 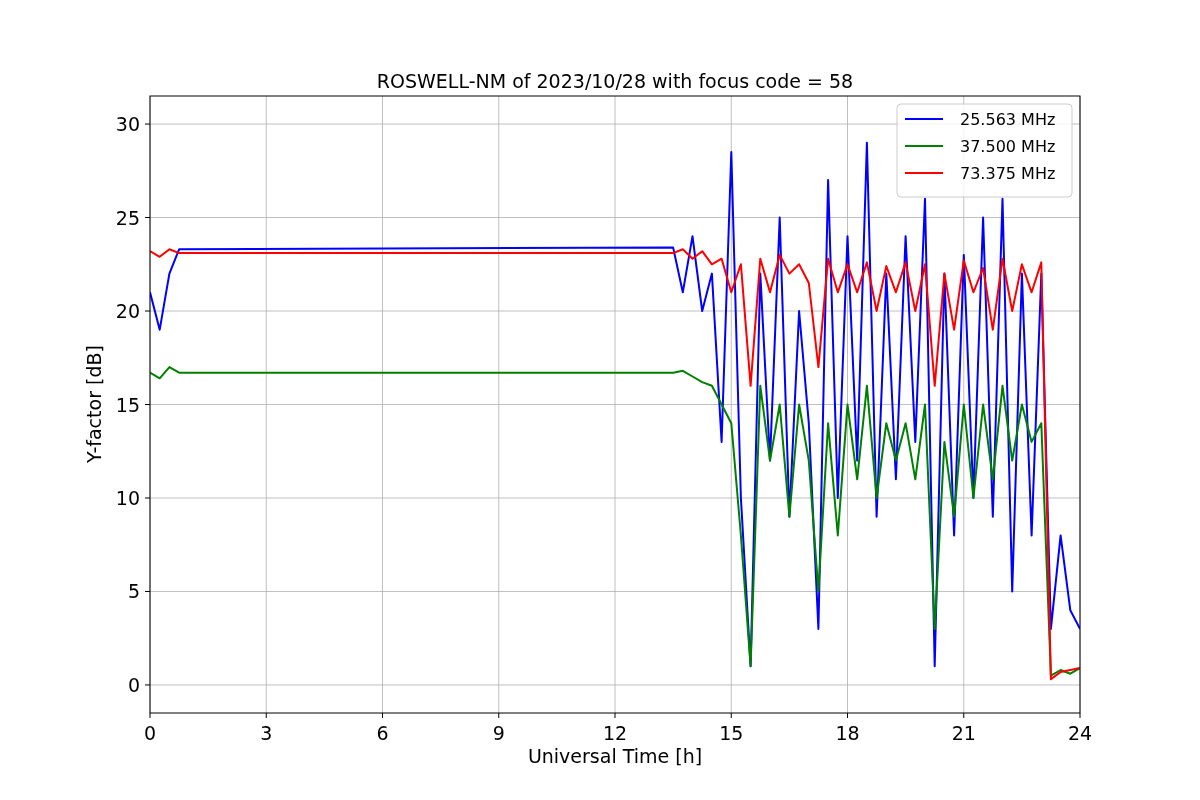 What do you see at coordinates (1008, 119) in the screenshot?
I see `legend-label: 25.563 MHz` at bounding box center [1008, 119].